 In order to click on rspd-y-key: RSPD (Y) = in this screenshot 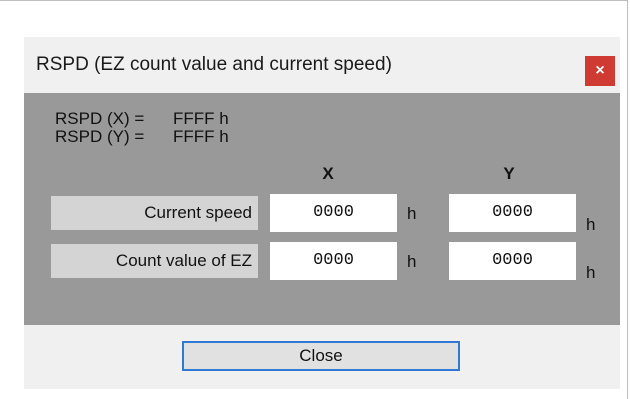, I will do `click(100, 136)`.